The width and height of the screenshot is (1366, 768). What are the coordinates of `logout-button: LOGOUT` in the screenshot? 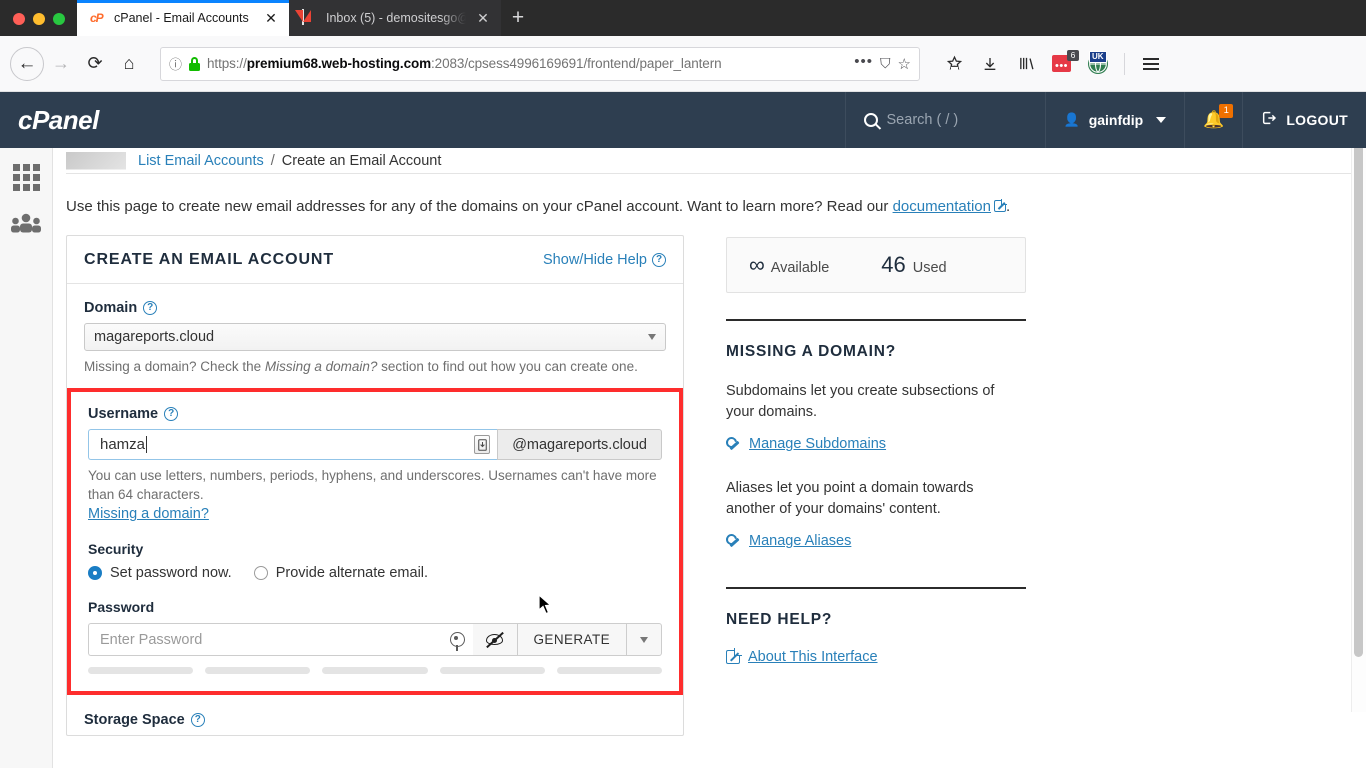 It's located at (1304, 120).